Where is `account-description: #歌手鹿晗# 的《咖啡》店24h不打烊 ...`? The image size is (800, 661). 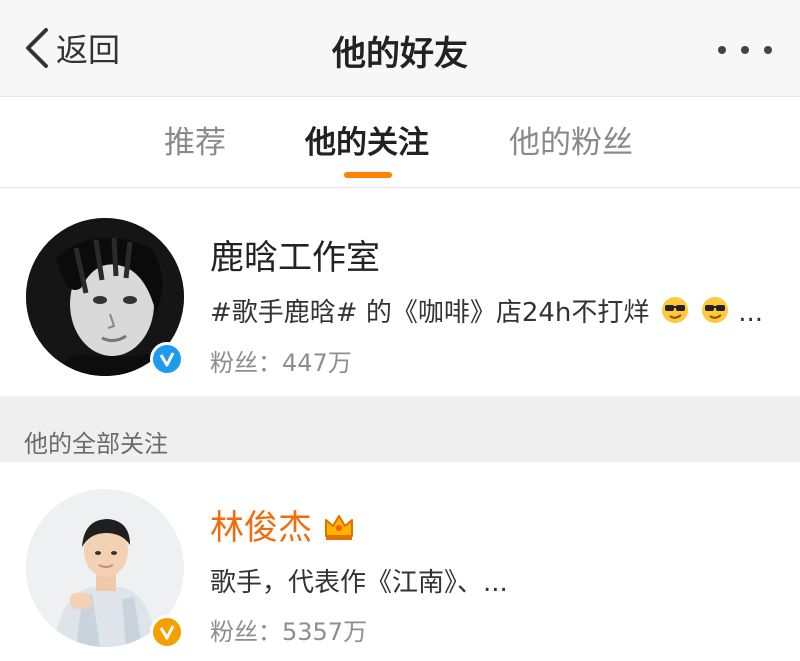
account-description: #歌手鹿晗# 的《咖啡》店24h不打烊 ... is located at coordinates (486, 310).